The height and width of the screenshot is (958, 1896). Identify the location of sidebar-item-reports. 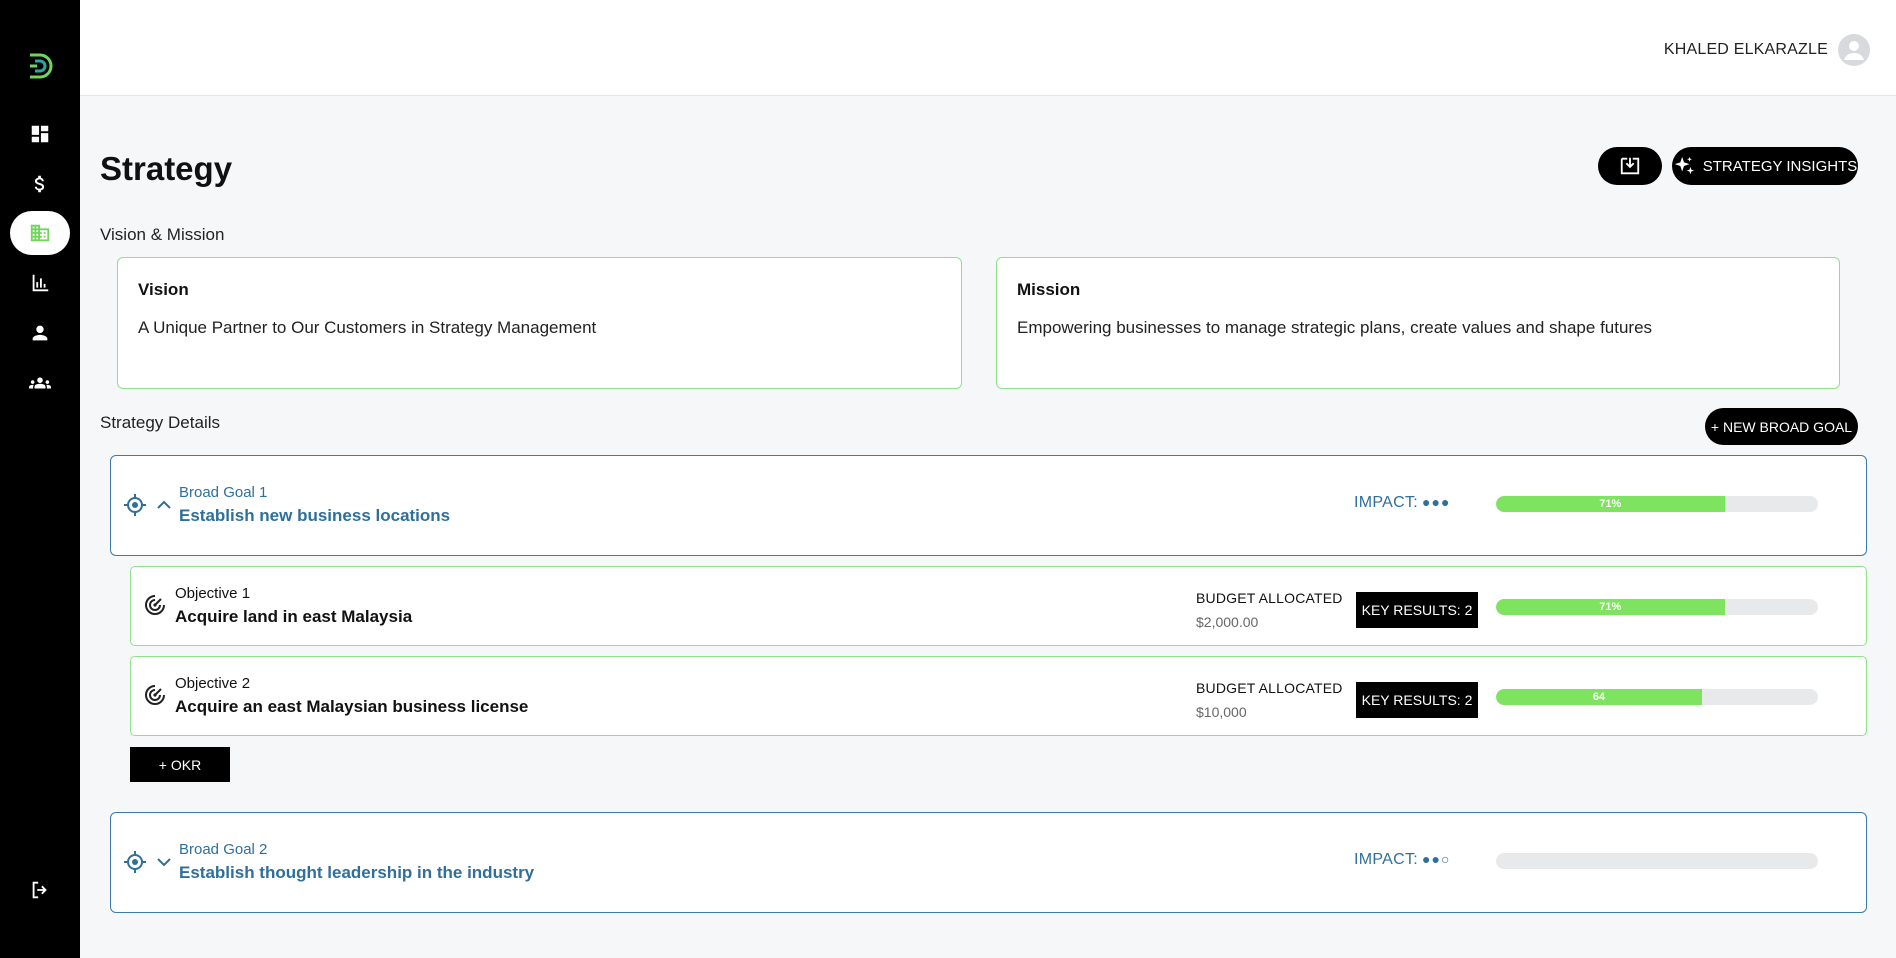
(40, 283).